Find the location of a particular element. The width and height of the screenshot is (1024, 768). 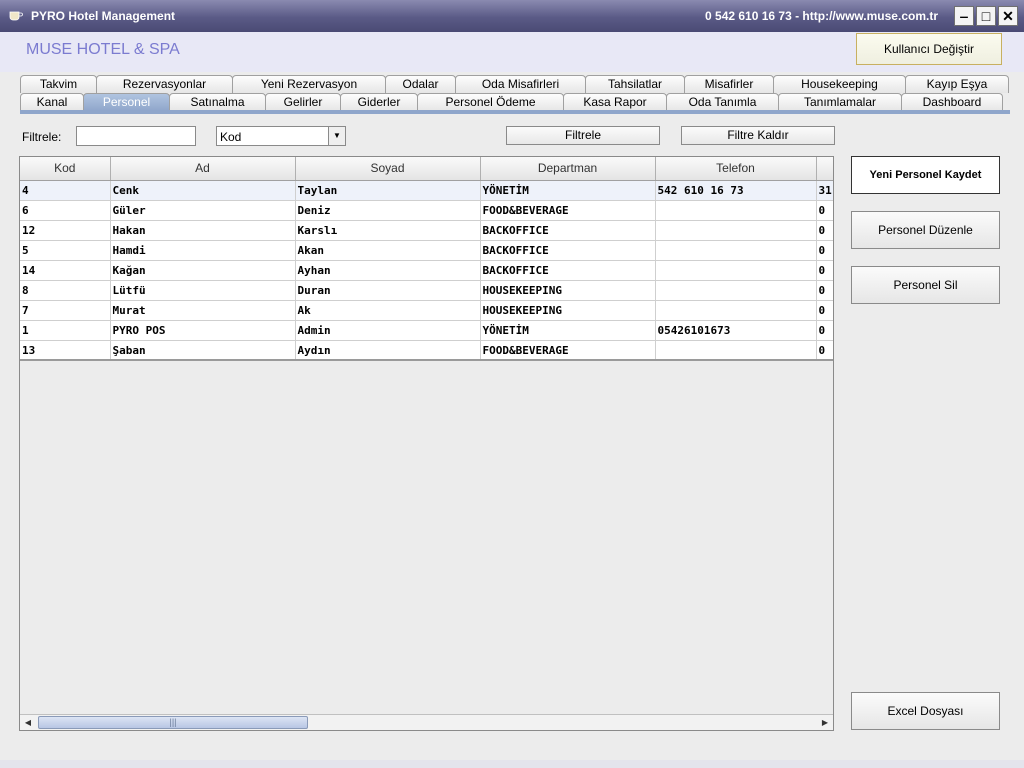

filter-field-value: Kod is located at coordinates (231, 137).